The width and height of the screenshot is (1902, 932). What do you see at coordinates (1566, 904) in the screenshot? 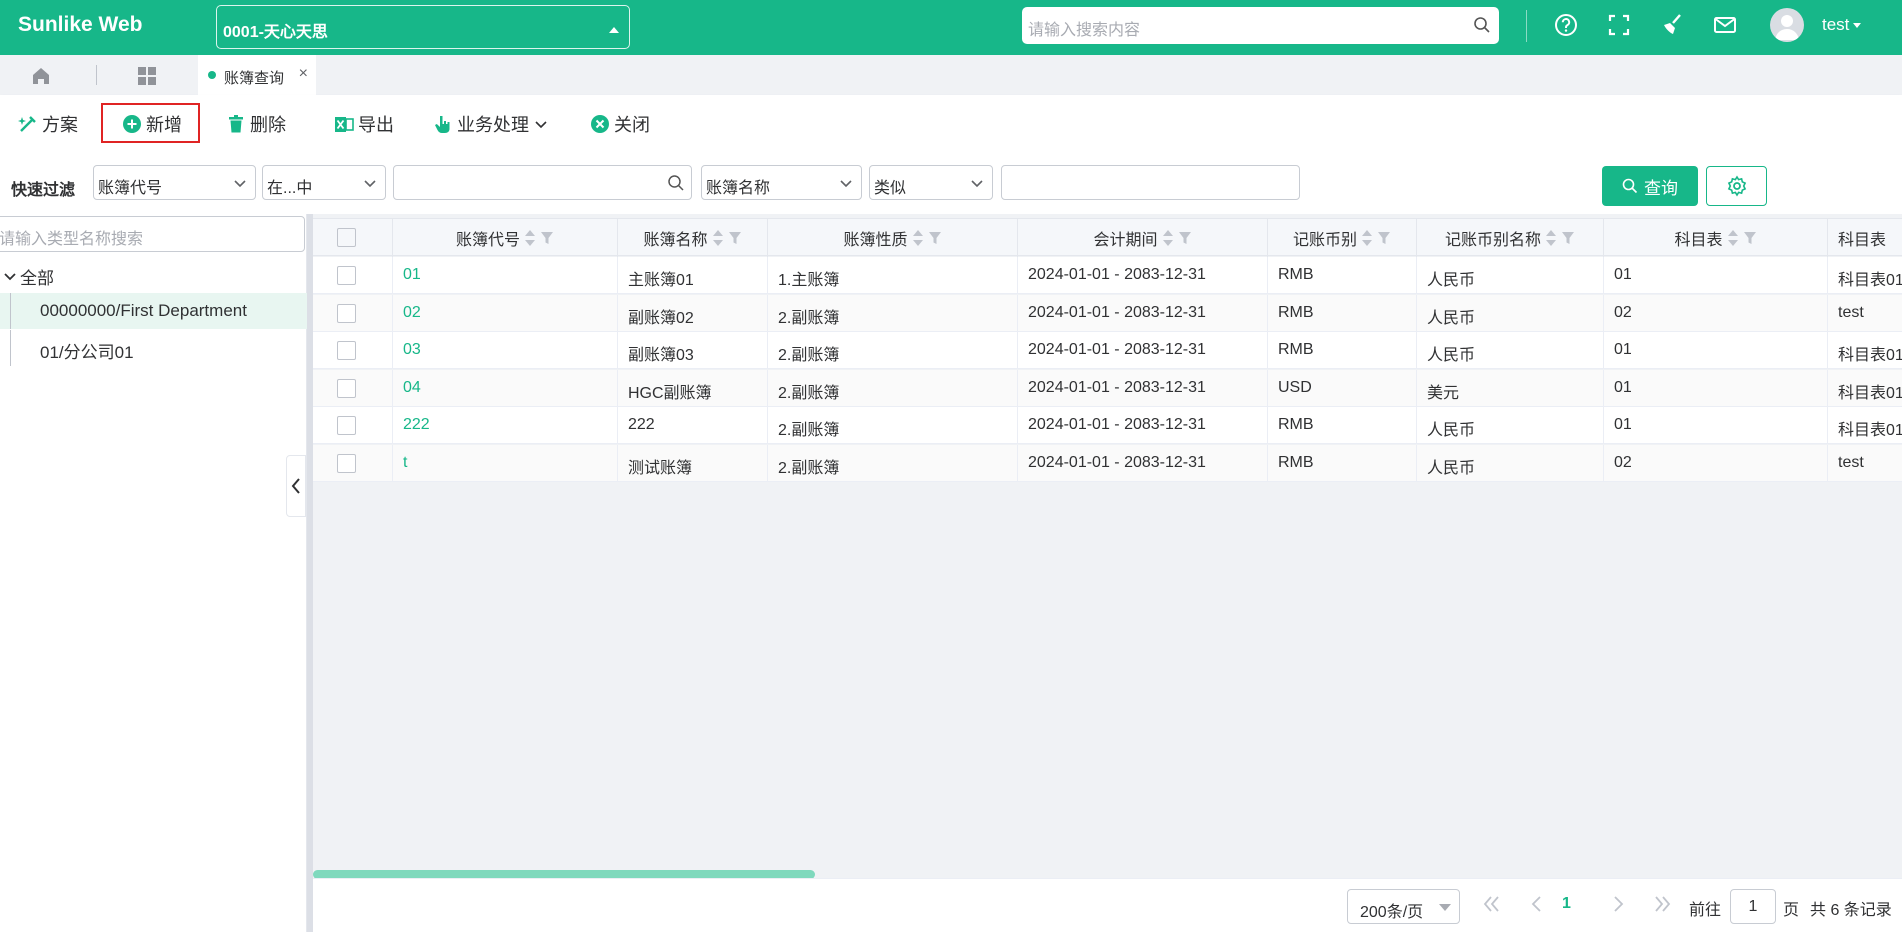
I see `current-page: 1` at bounding box center [1566, 904].